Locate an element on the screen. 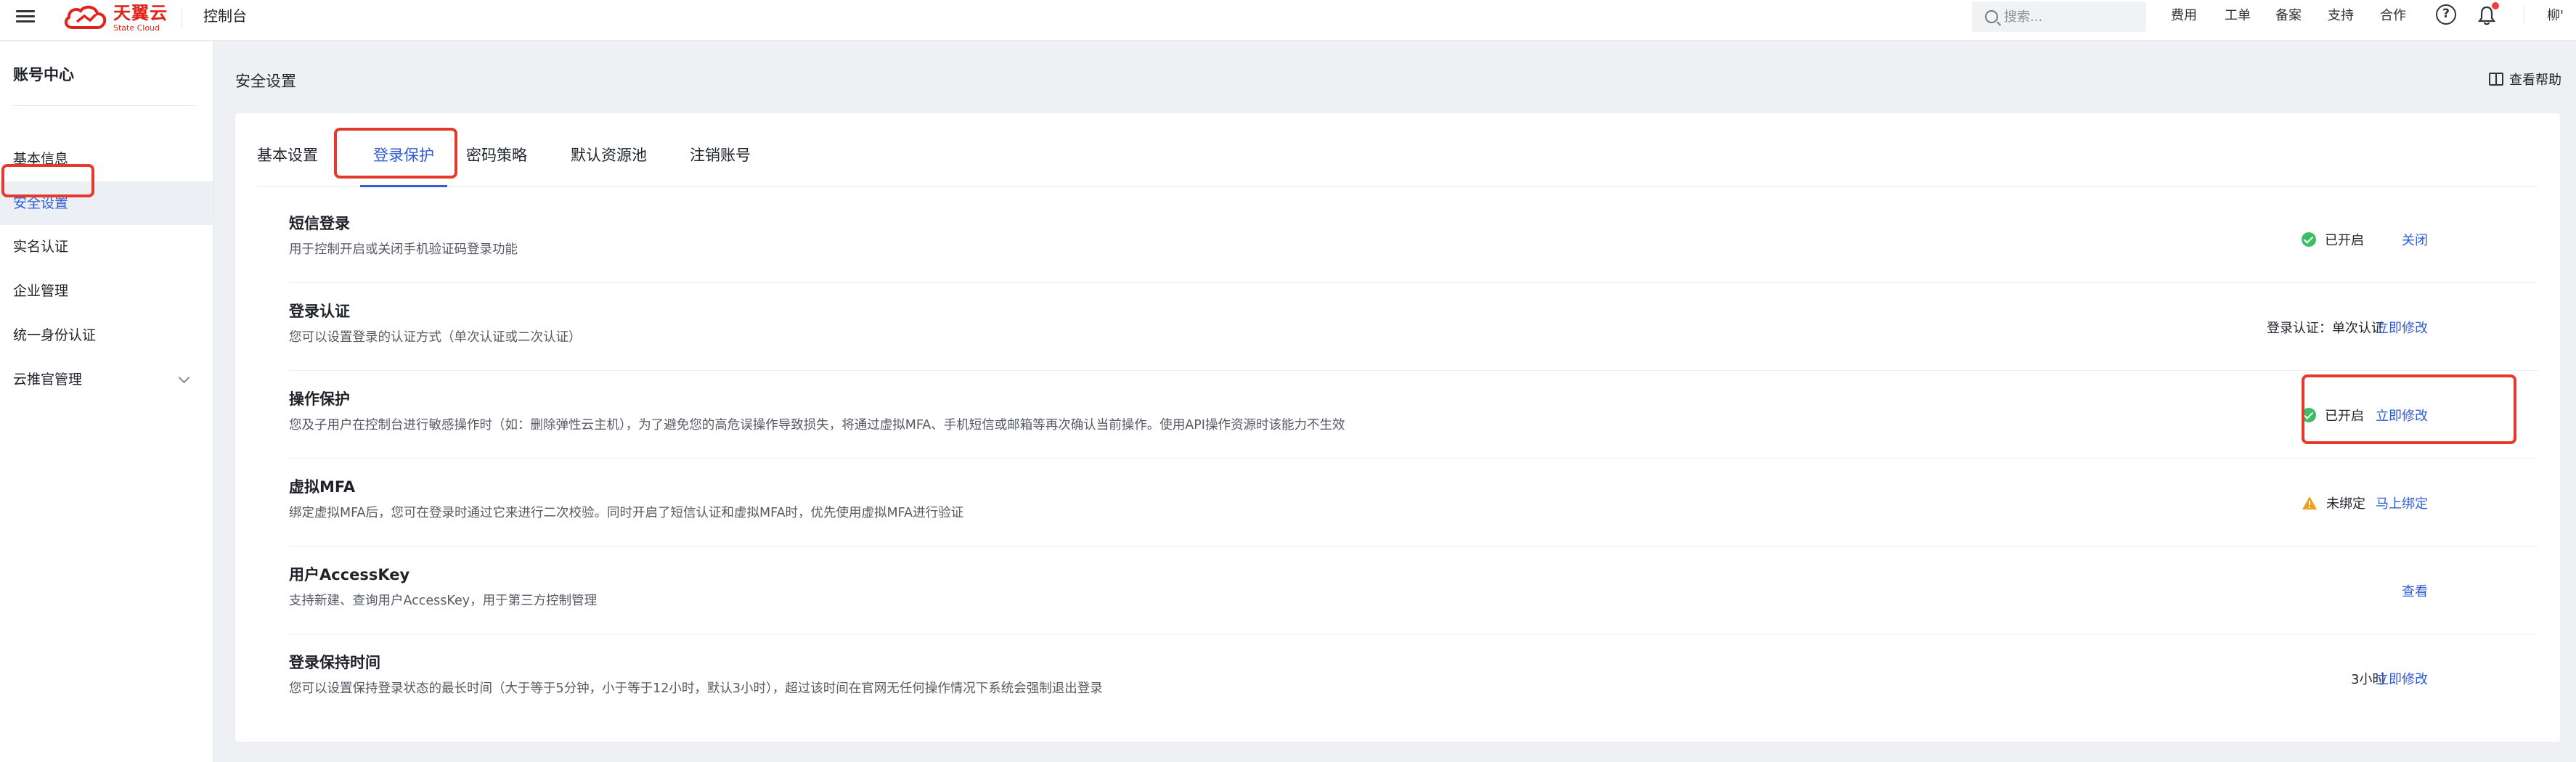 This screenshot has width=2576, height=762. sidebar-item-promoter: 云推官管理 is located at coordinates (106, 380).